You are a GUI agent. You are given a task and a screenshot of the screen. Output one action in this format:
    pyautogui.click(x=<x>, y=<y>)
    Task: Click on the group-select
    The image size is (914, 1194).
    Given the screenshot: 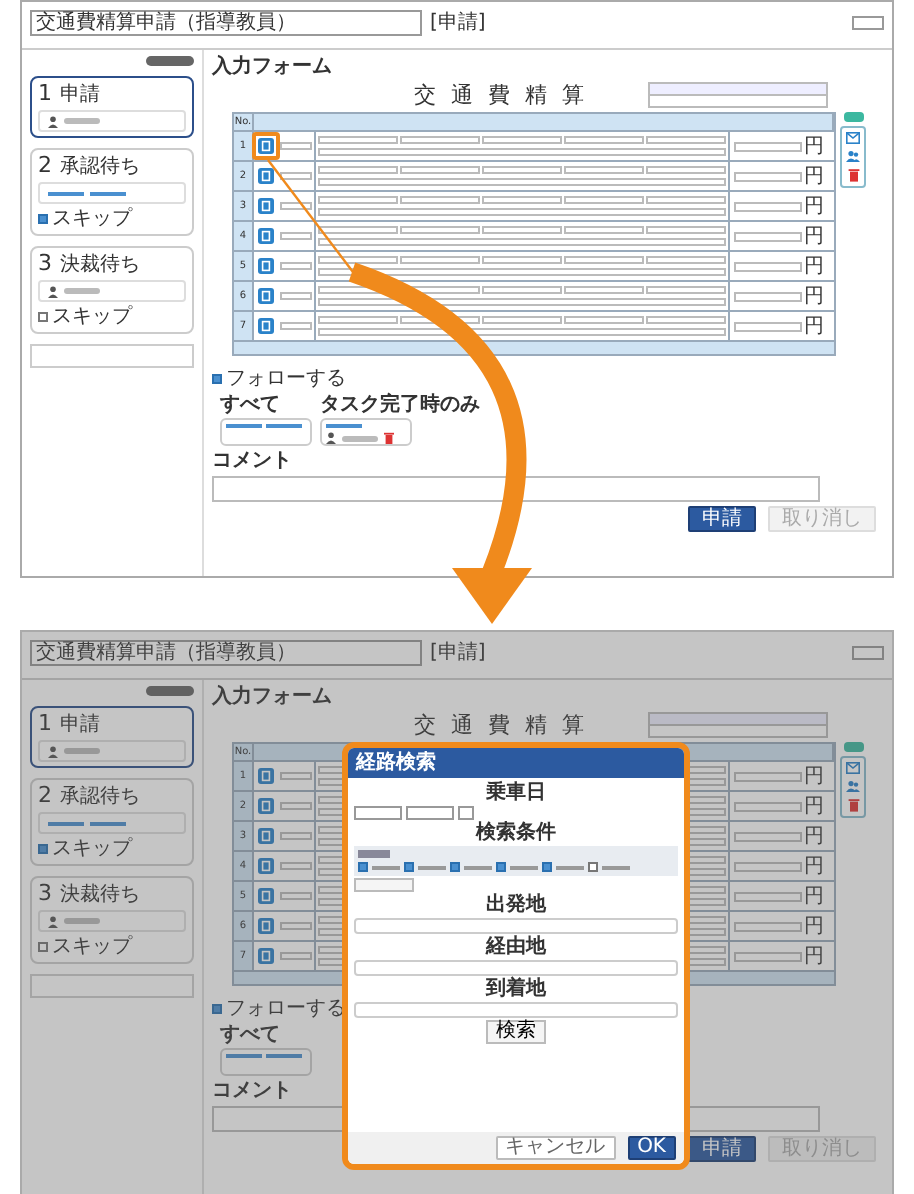 What is the action you would take?
    pyautogui.click(x=868, y=652)
    